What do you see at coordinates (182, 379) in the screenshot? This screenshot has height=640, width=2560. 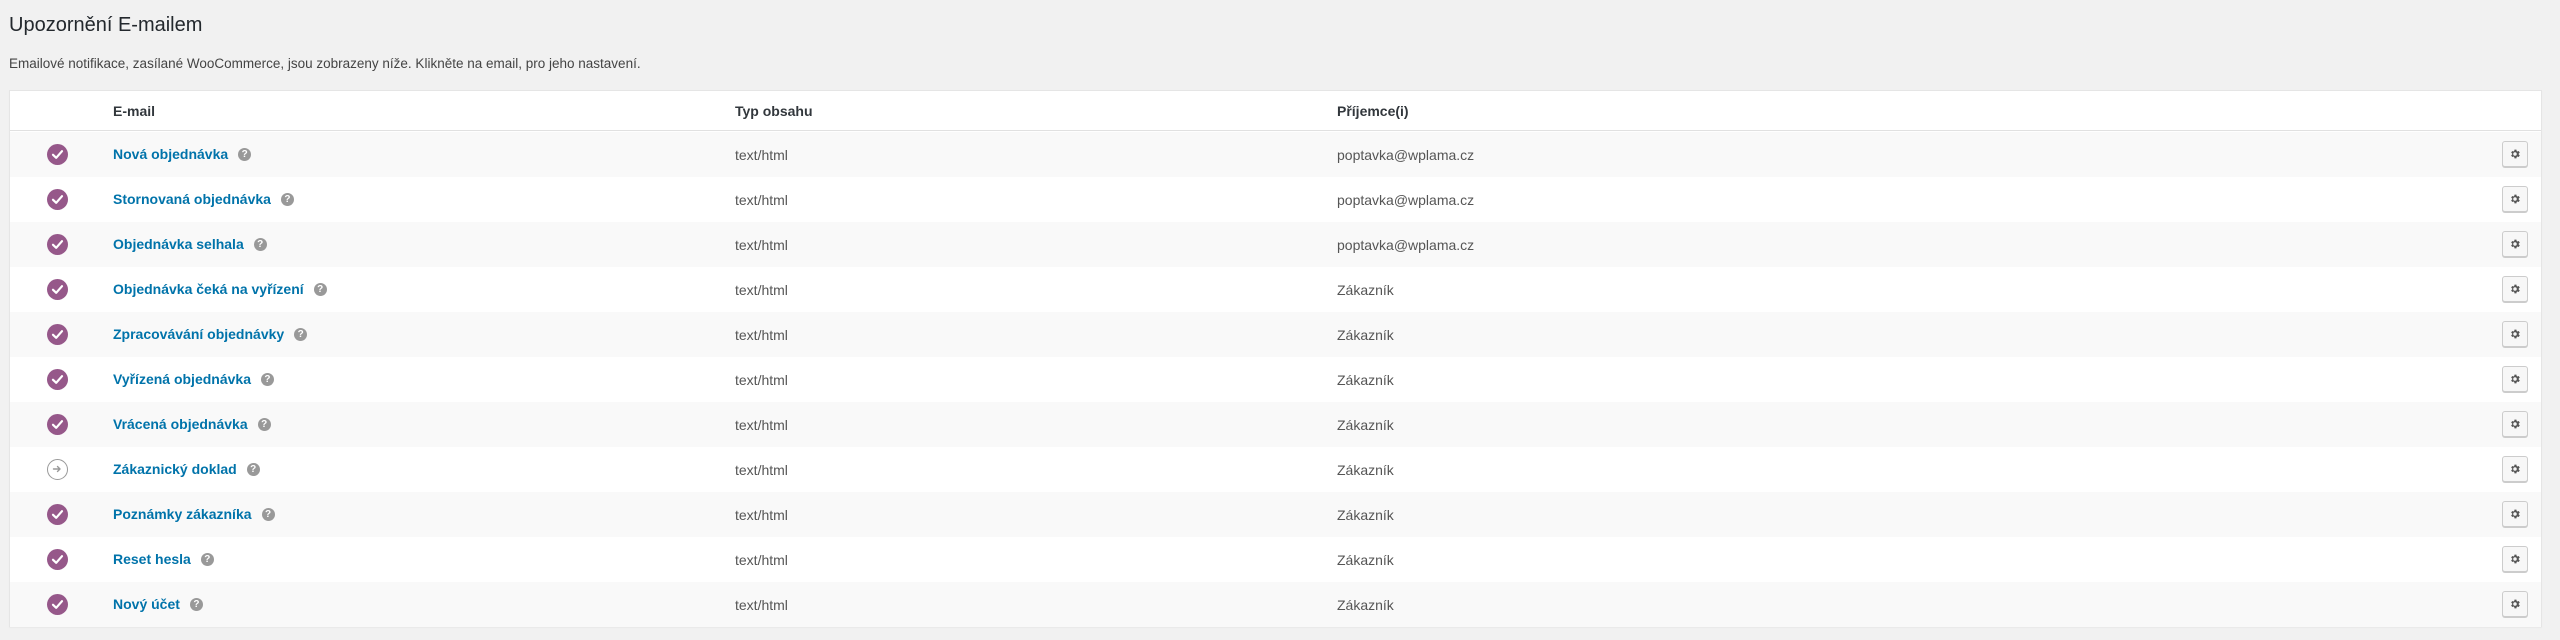 I see `email-name: Vyřízená objednávka` at bounding box center [182, 379].